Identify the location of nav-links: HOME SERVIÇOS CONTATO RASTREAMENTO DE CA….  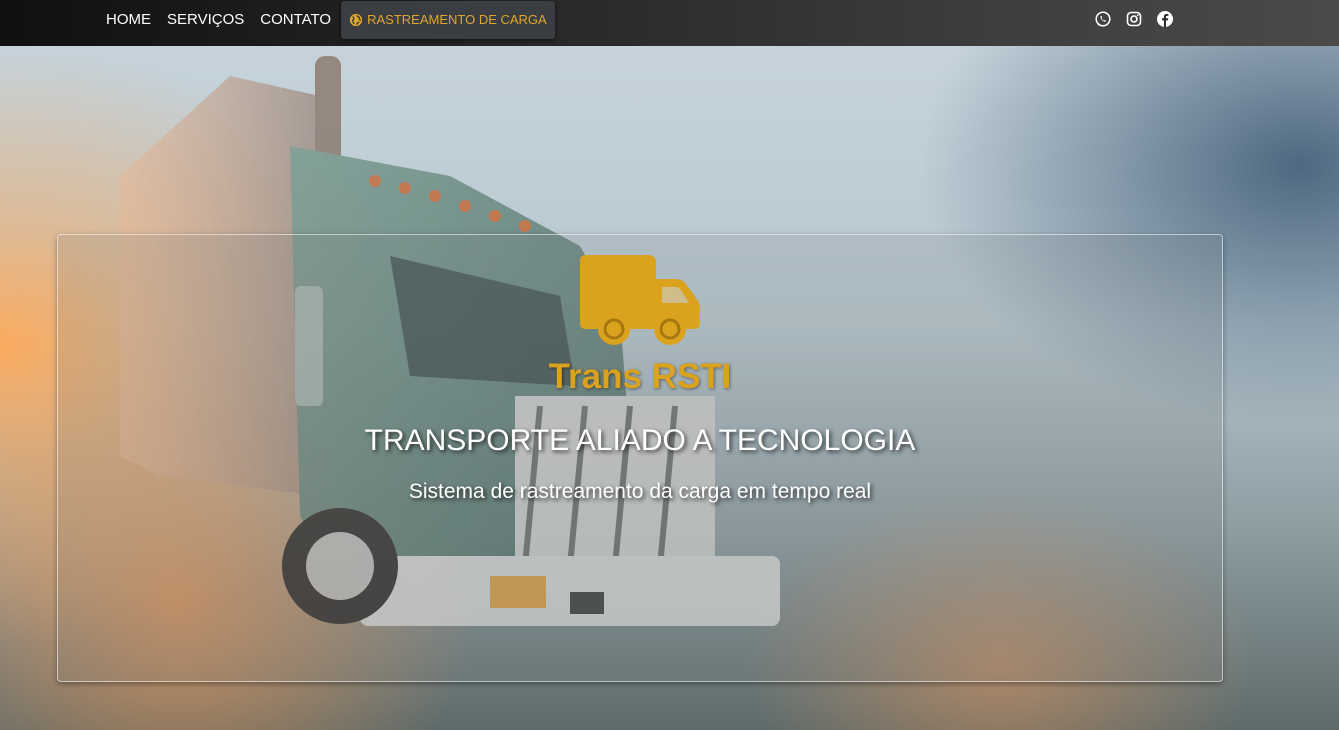
(326, 20).